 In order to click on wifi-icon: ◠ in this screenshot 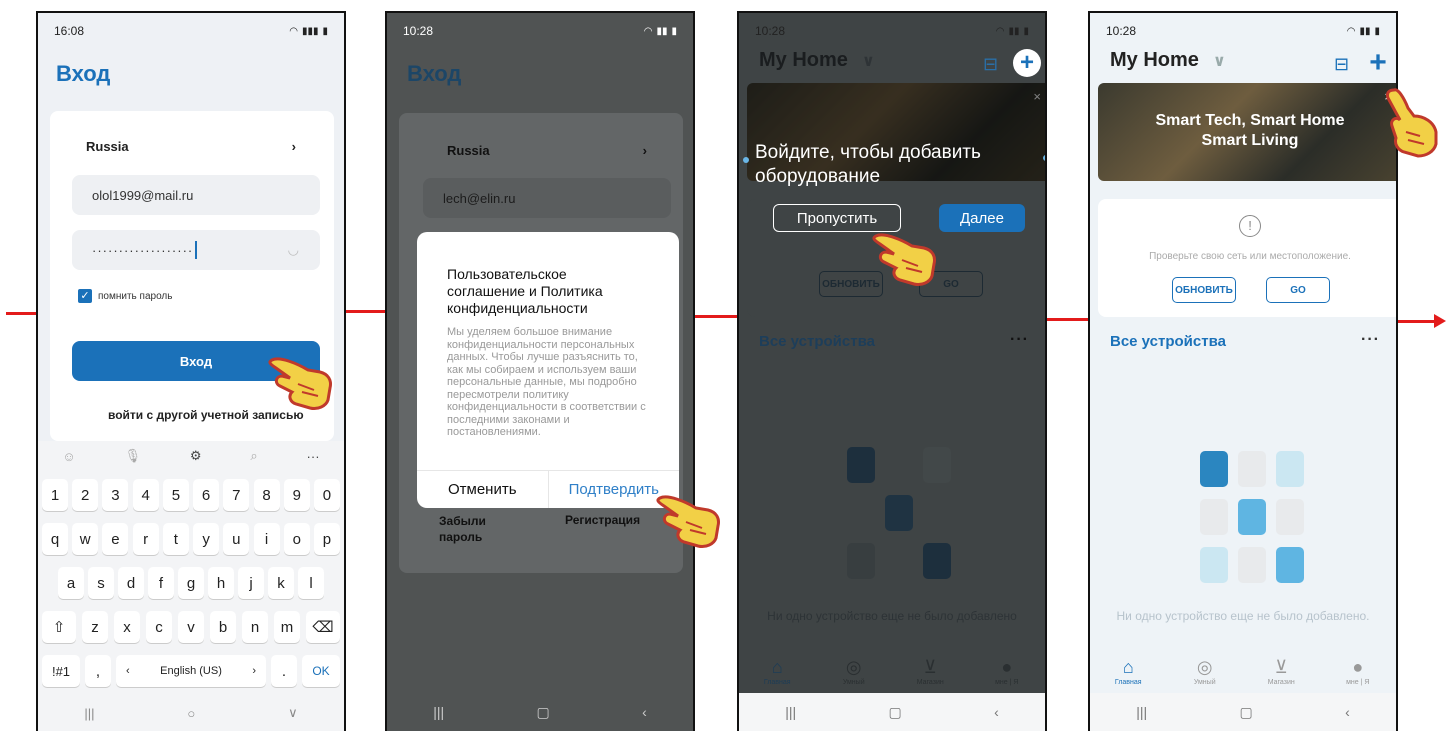, I will do `click(648, 31)`.